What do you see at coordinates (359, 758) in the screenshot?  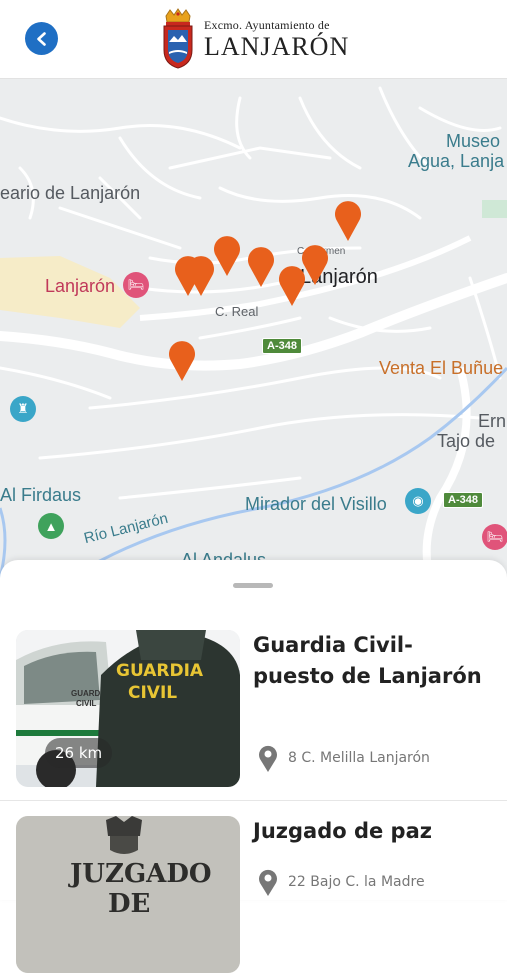 I see `card-address-text: 8 C. Melilla Lanjarón` at bounding box center [359, 758].